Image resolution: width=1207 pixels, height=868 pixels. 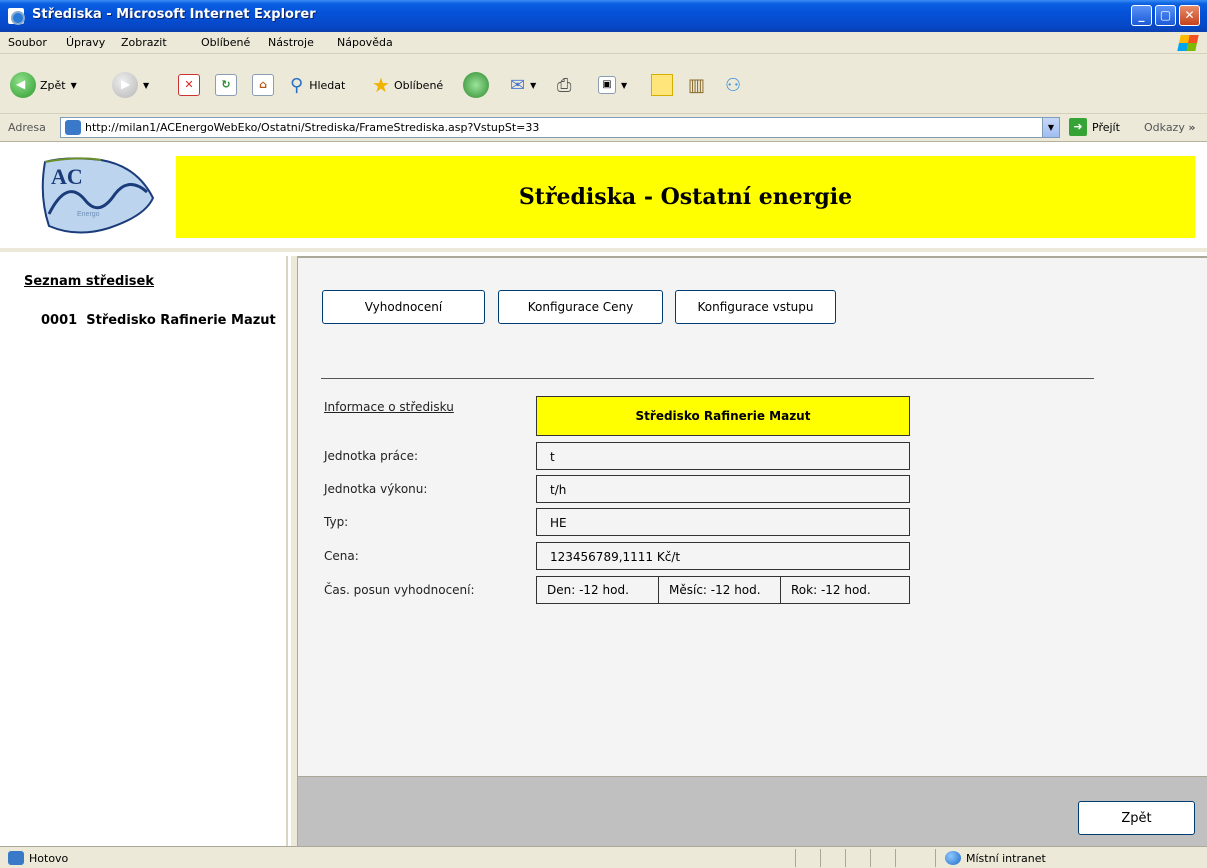 What do you see at coordinates (403, 307) in the screenshot?
I see `vyhodnoceni-button: Vyhodnocení` at bounding box center [403, 307].